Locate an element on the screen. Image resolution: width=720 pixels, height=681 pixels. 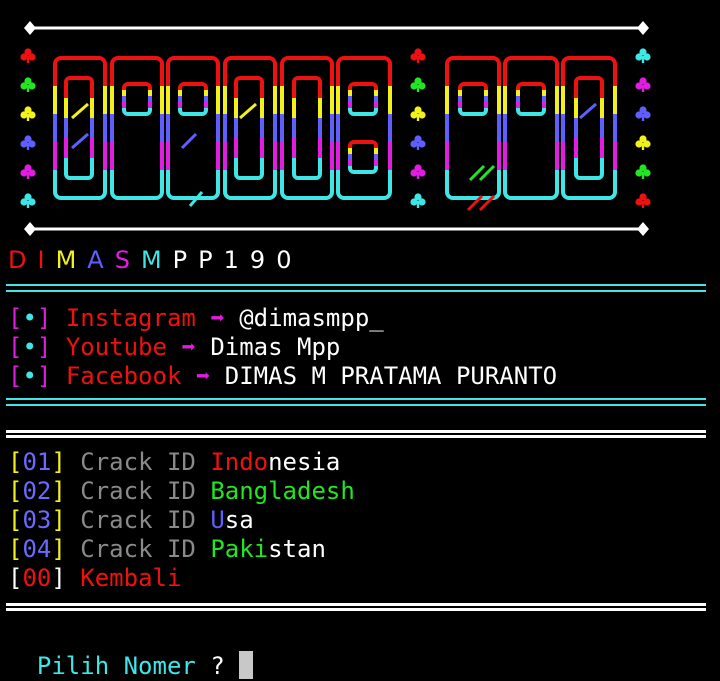
contact-row: [•] Youtube ➡ Dimas Mpp is located at coordinates (174, 347).